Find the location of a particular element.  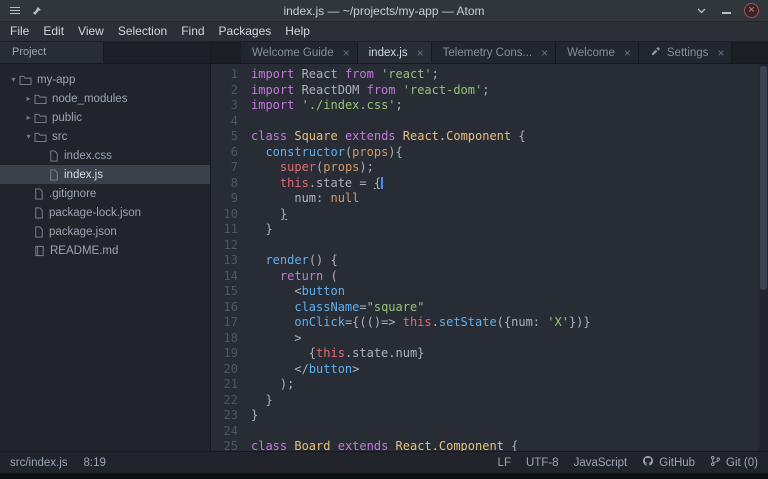

tab-Welcome: Welcome × is located at coordinates (597, 52).